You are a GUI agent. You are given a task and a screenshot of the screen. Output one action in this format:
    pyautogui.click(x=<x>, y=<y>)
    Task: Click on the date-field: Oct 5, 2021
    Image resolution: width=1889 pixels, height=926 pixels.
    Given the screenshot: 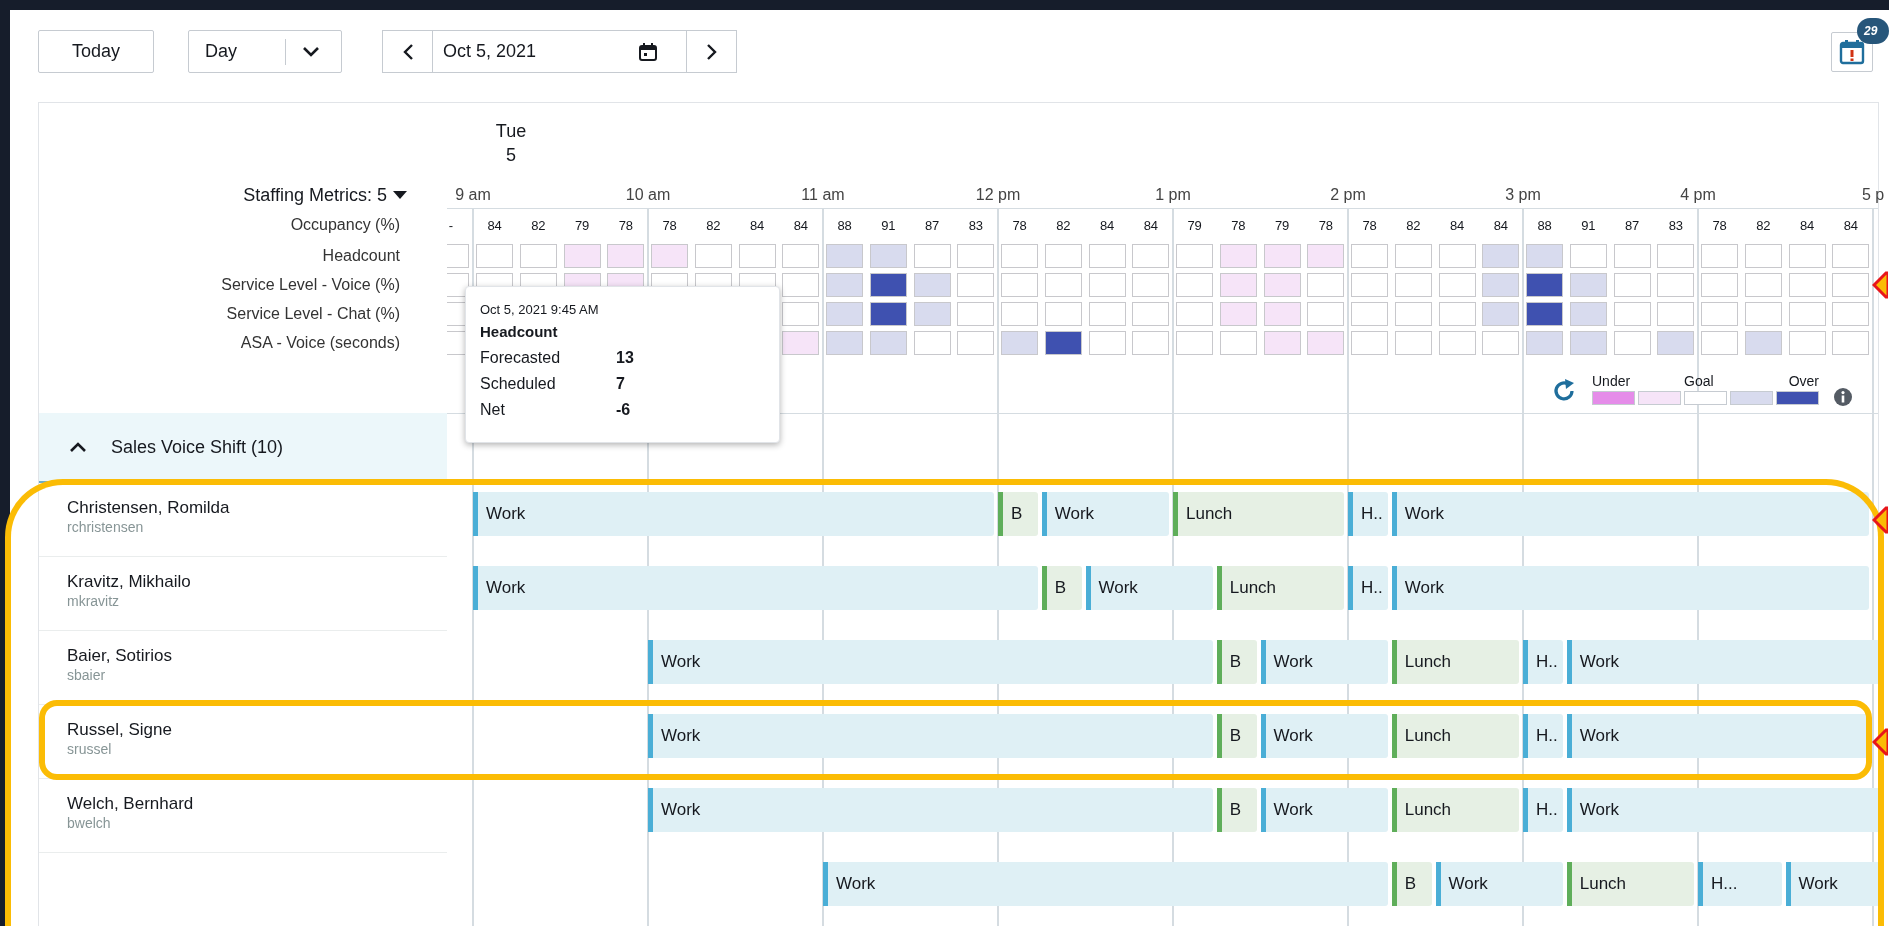 What is the action you would take?
    pyautogui.click(x=559, y=51)
    